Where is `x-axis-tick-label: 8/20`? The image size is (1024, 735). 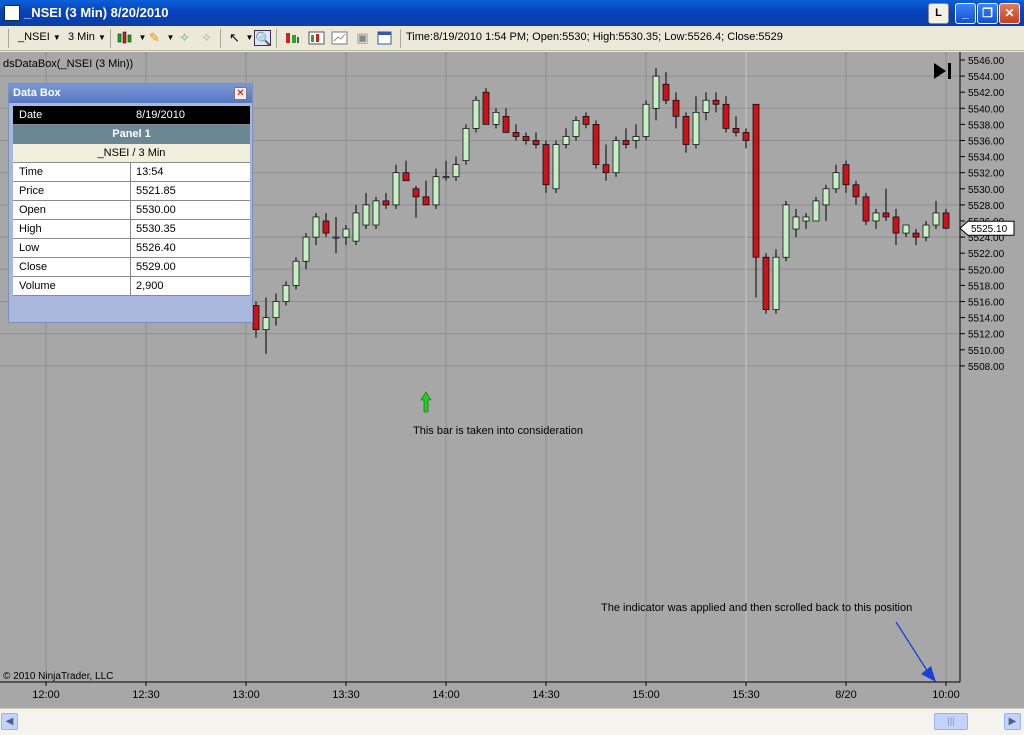
x-axis-tick-label: 8/20 is located at coordinates (845, 695).